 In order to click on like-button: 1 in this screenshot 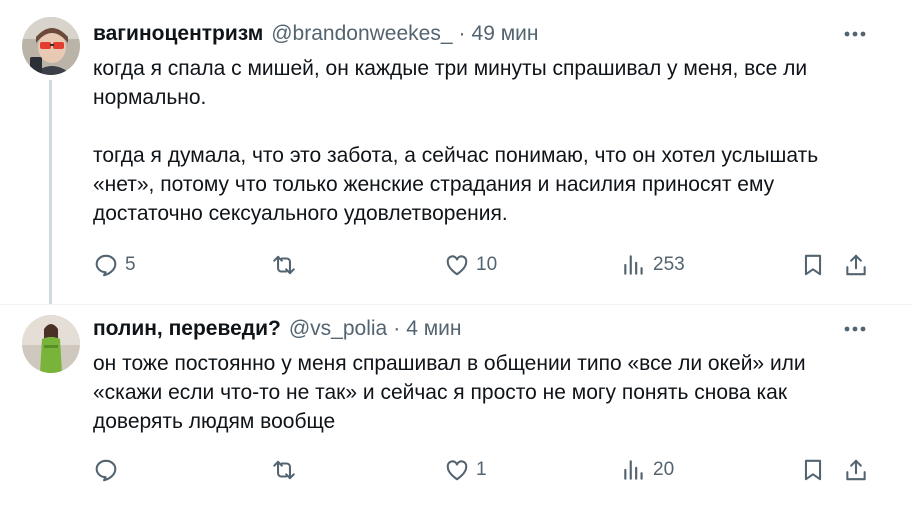, I will do `click(465, 470)`.